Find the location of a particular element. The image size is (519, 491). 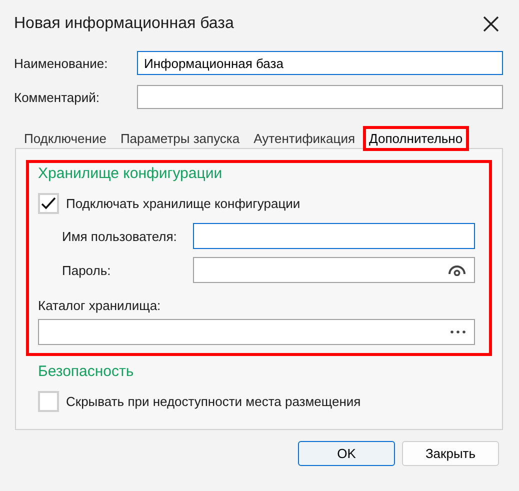

tab: Дополнительно is located at coordinates (416, 138).